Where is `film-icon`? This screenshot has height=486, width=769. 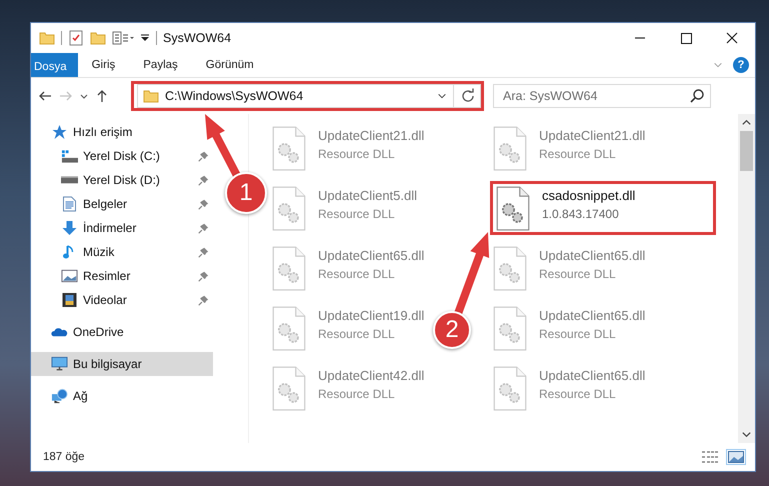 film-icon is located at coordinates (69, 300).